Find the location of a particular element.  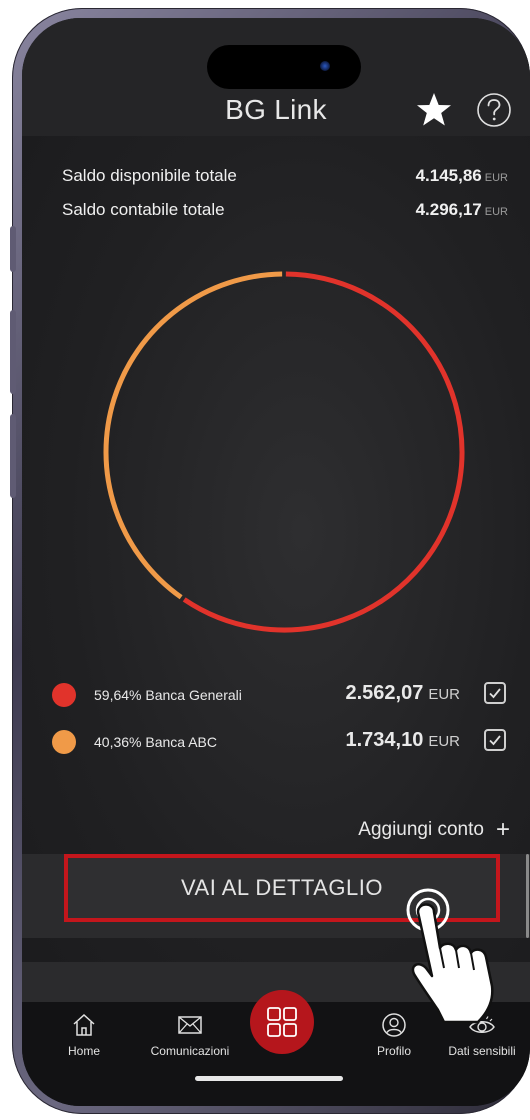

account-row-banca-generali: 59,64% Banca Generali 2.562,07 EUR is located at coordinates (282, 696).